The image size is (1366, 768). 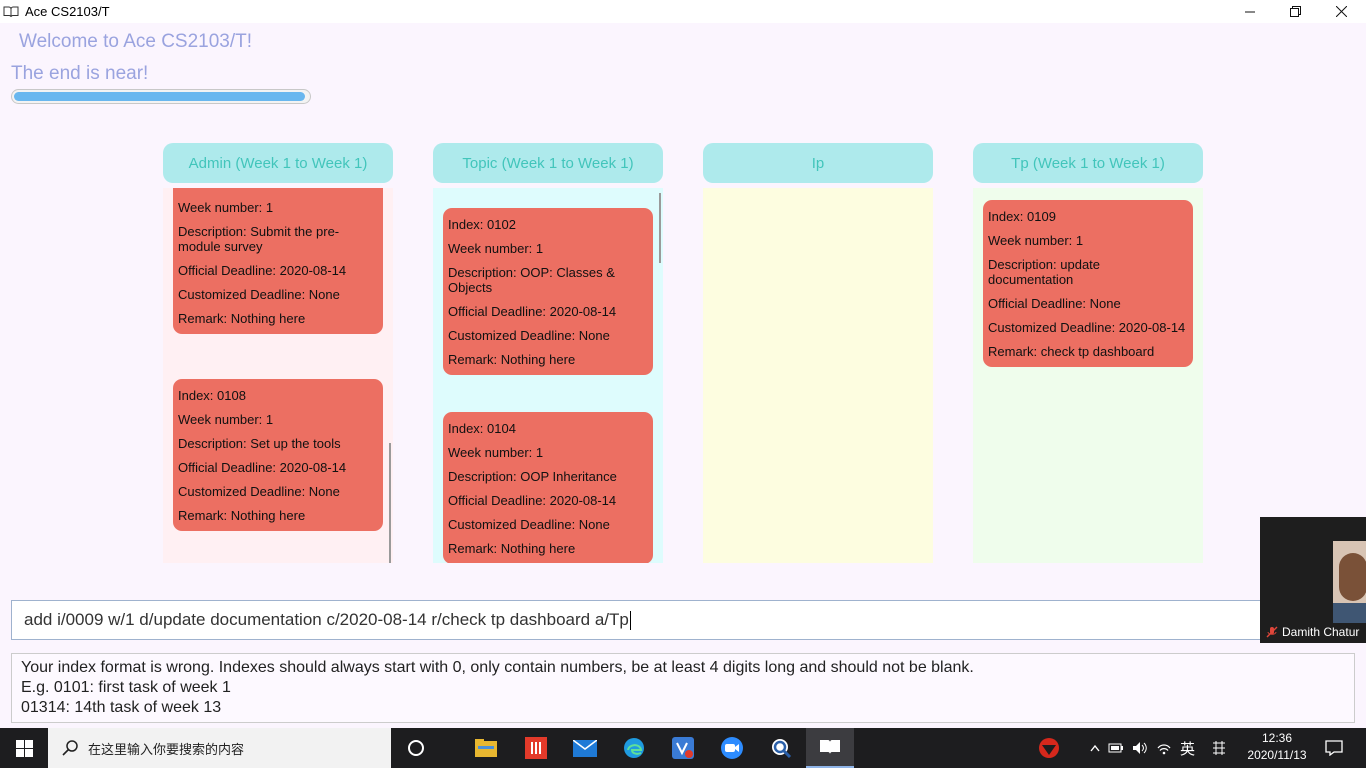 I want to click on zoom-icon, so click(x=732, y=748).